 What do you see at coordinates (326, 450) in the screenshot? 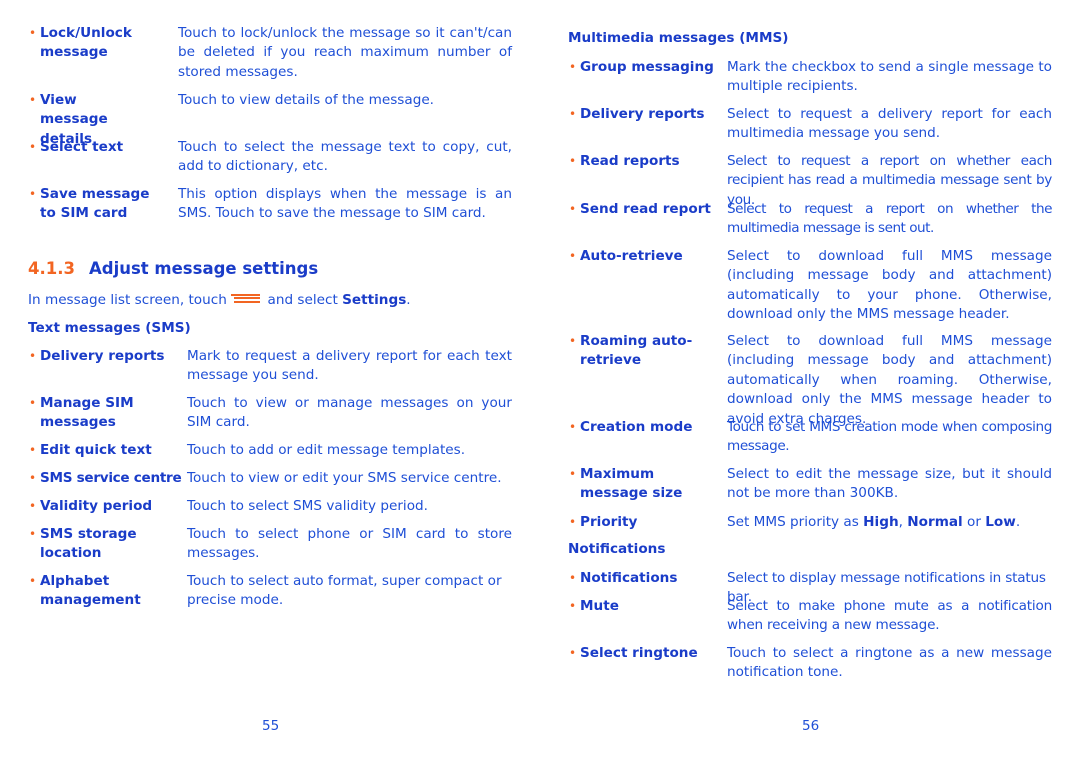
I see `item-desc: Touch to add or edit message templates.` at bounding box center [326, 450].